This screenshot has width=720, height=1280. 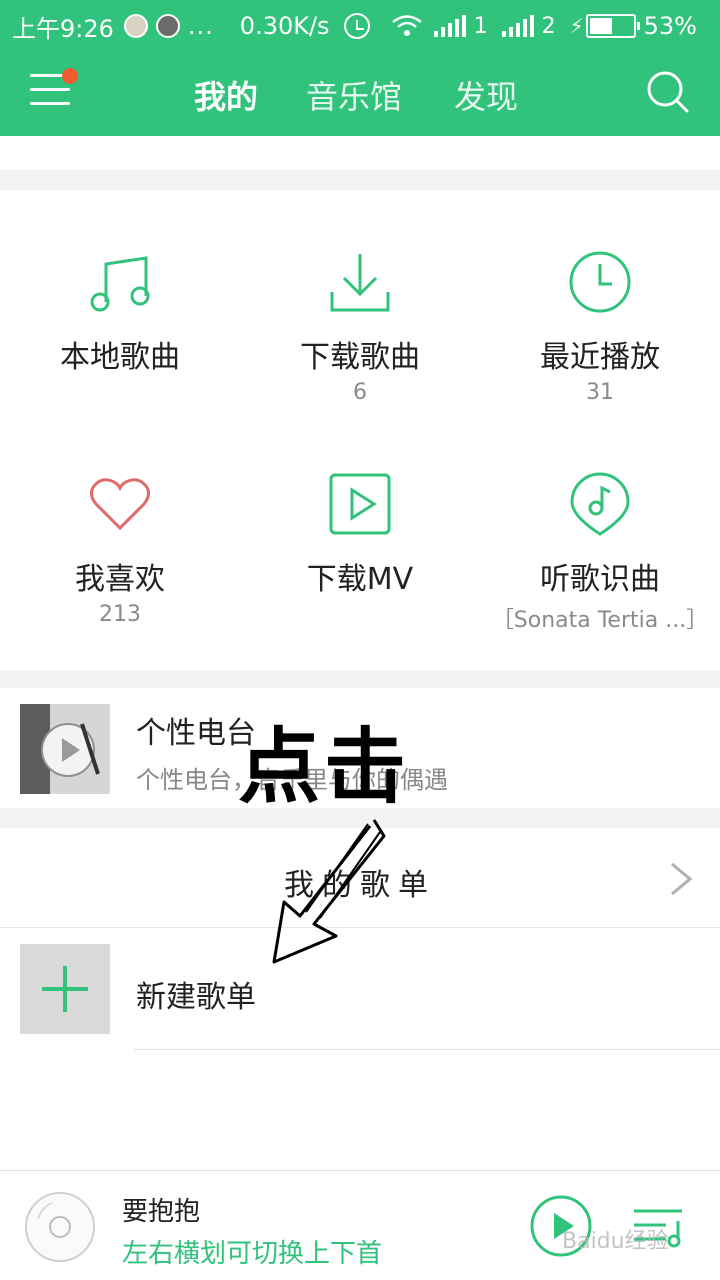 I want to click on chevron-right-icon, so click(x=681, y=879).